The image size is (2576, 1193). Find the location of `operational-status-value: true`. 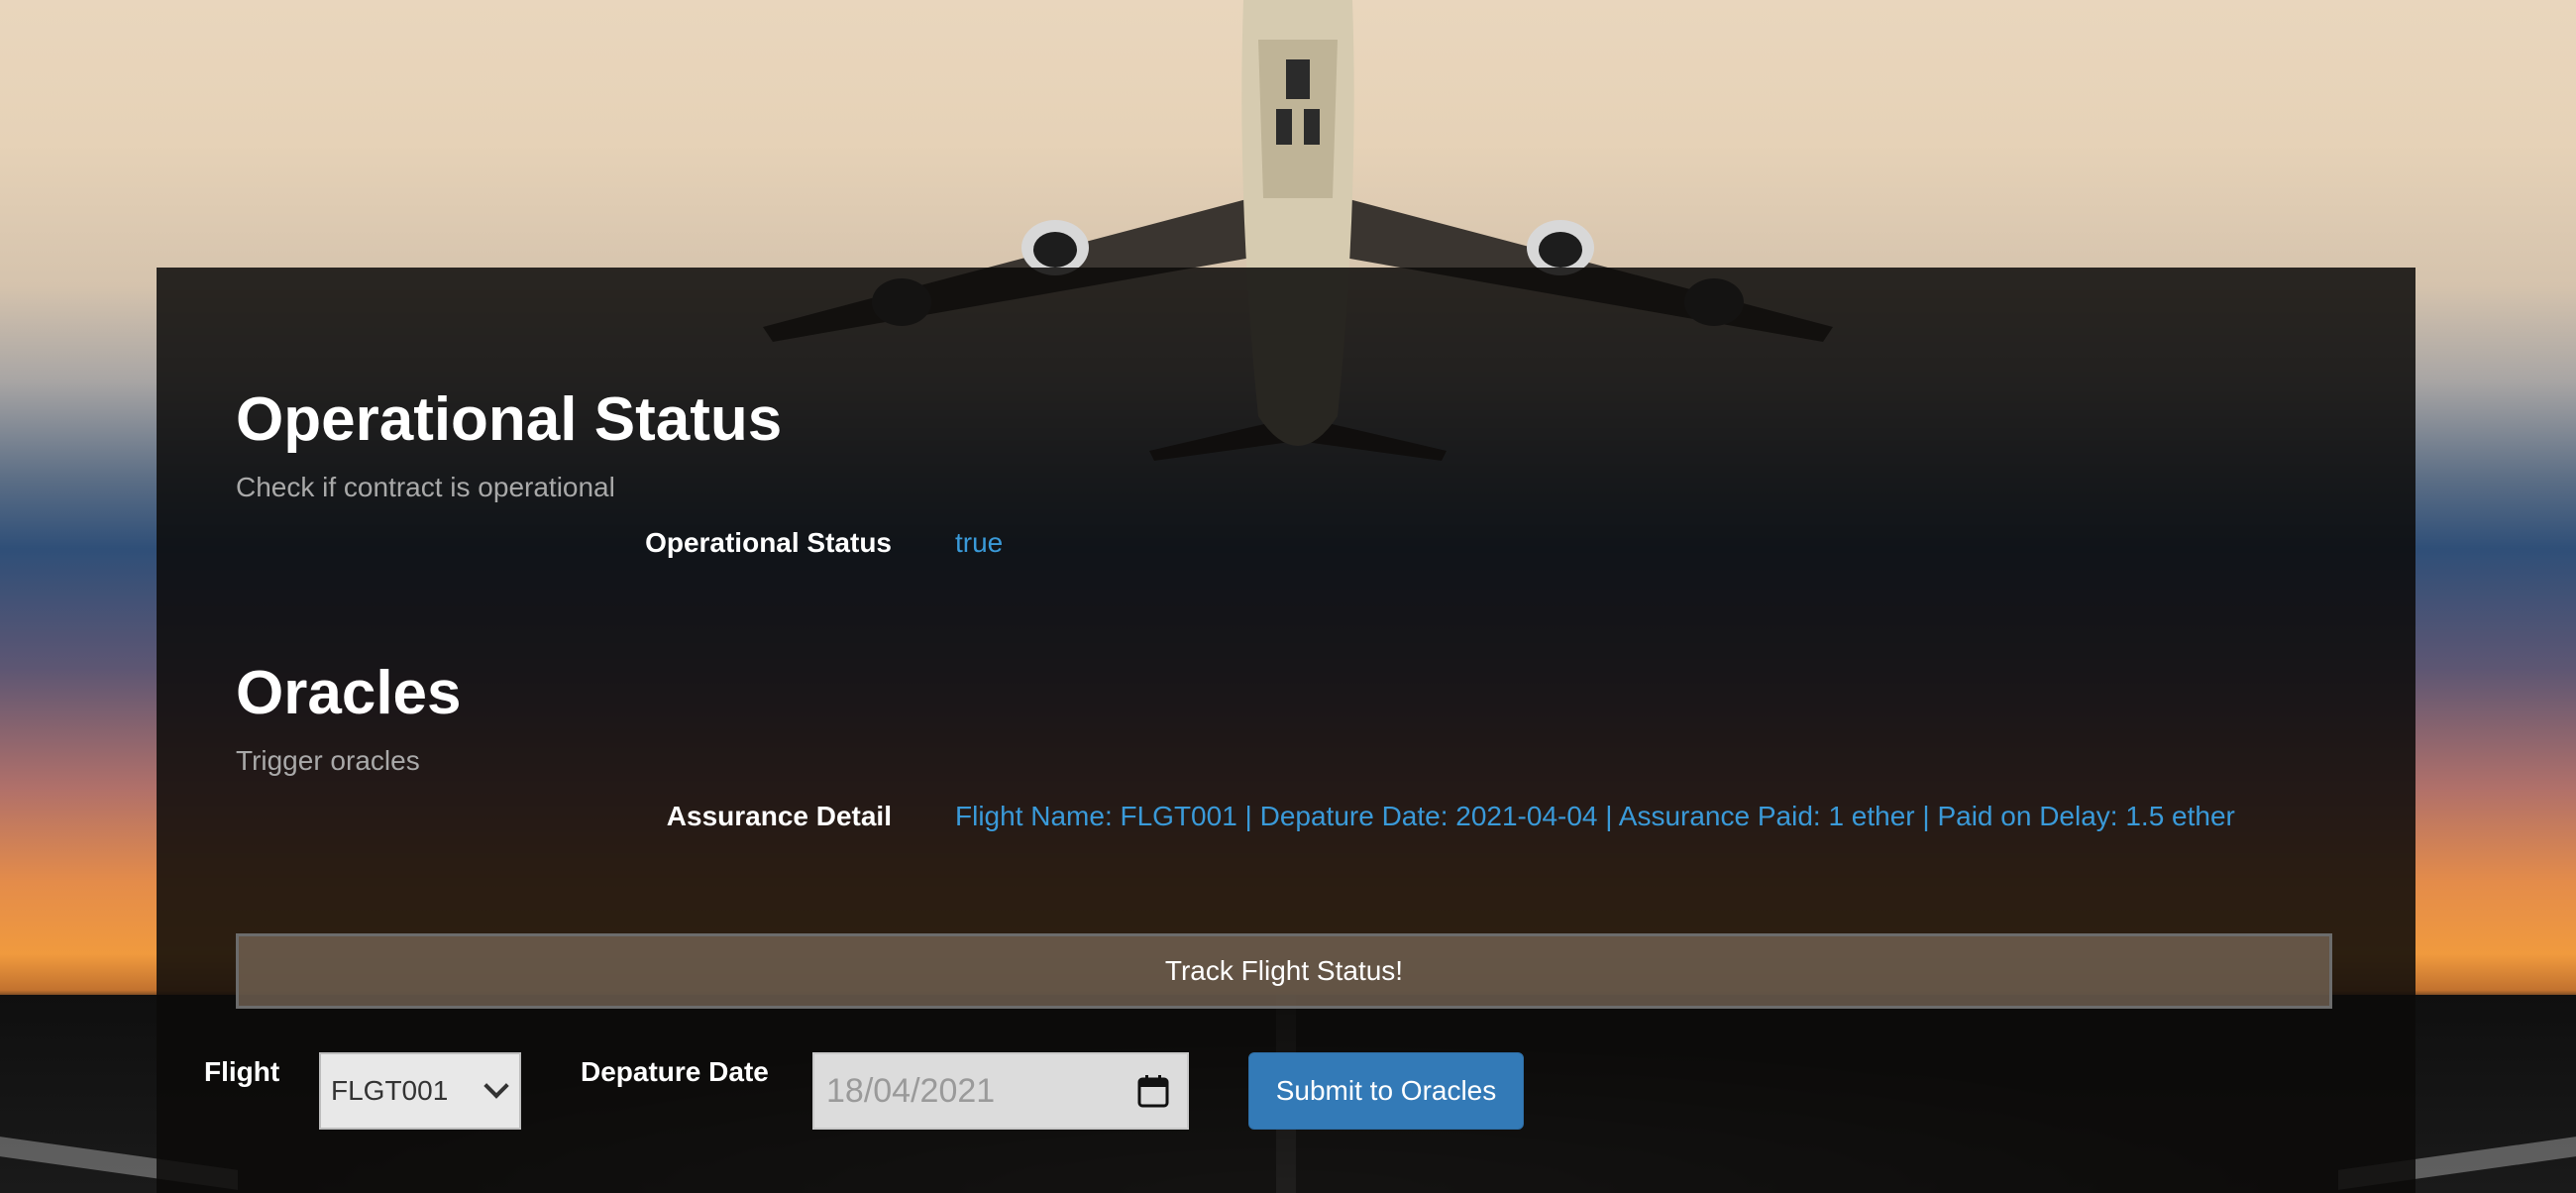

operational-status-value: true is located at coordinates (979, 542).